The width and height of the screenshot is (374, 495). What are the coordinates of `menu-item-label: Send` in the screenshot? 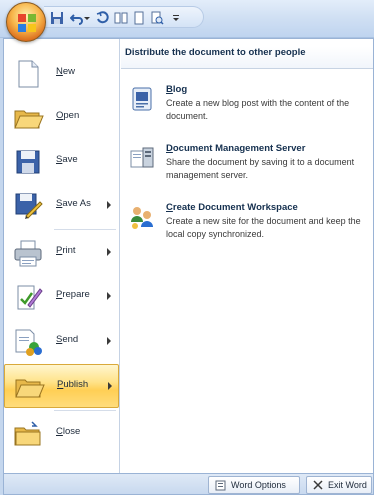 It's located at (67, 339).